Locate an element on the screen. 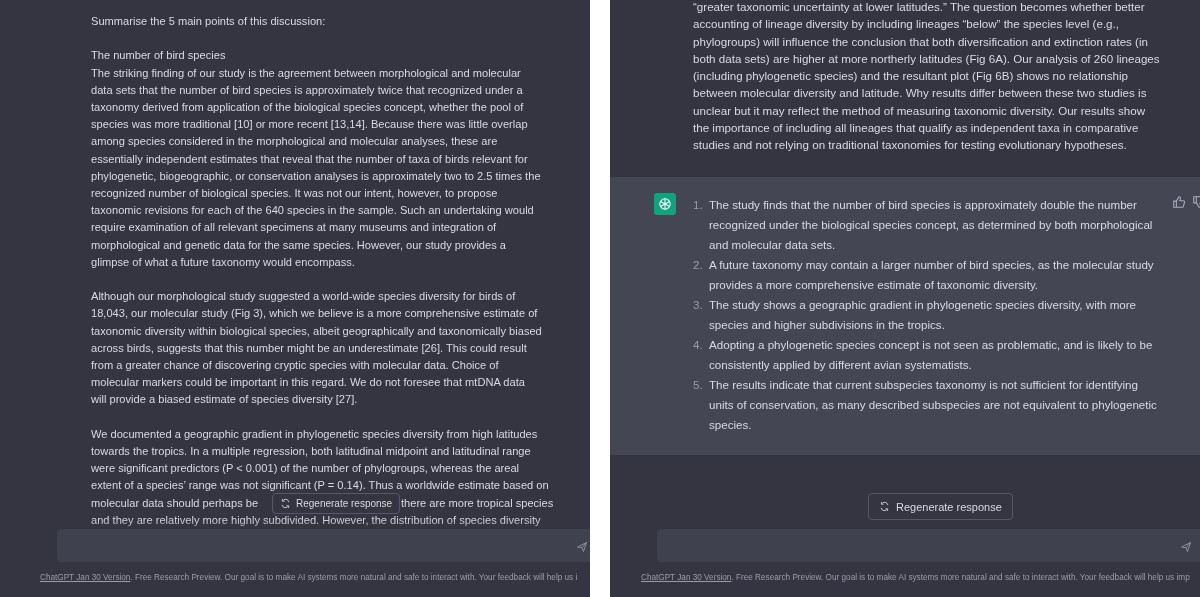 The height and width of the screenshot is (597, 1200). list-number: 4. is located at coordinates (698, 345).